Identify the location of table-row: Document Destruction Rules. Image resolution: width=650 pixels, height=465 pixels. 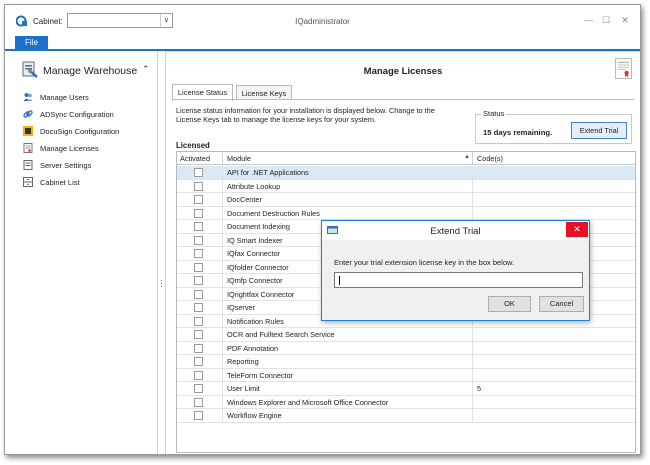
(406, 213).